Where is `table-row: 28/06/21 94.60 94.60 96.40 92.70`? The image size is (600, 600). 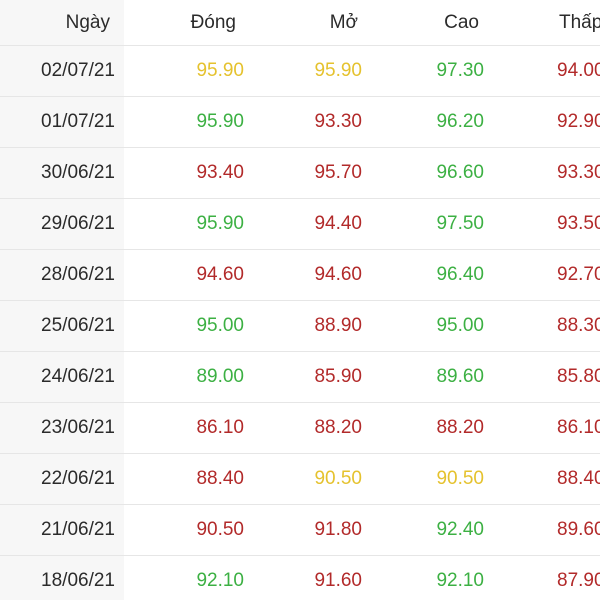 table-row: 28/06/21 94.60 94.60 96.40 92.70 is located at coordinates (300, 275).